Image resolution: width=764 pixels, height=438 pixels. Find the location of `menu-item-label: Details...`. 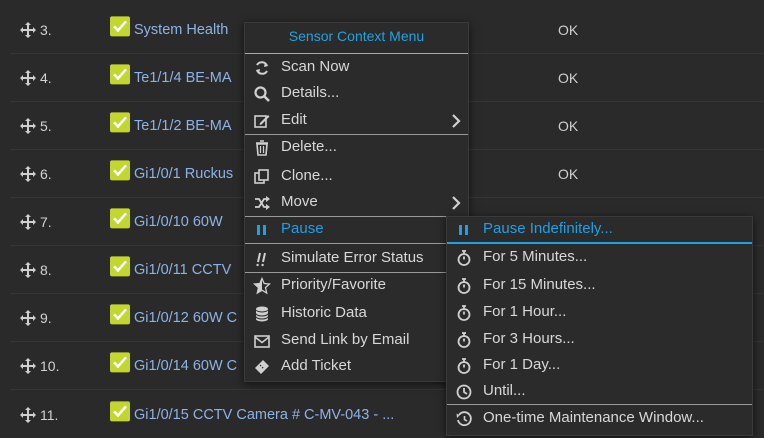

menu-item-label: Details... is located at coordinates (310, 92).